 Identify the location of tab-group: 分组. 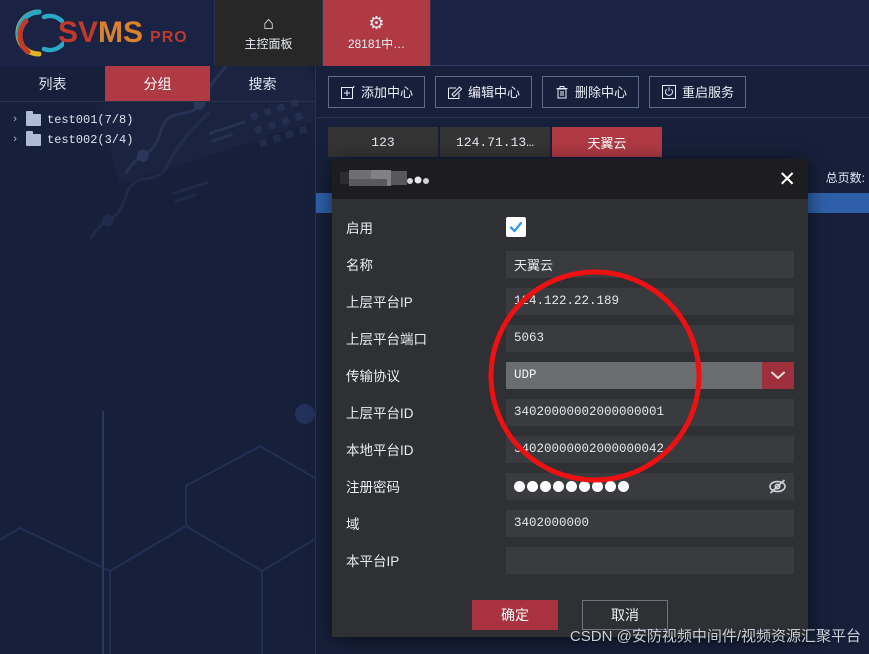
(157, 83).